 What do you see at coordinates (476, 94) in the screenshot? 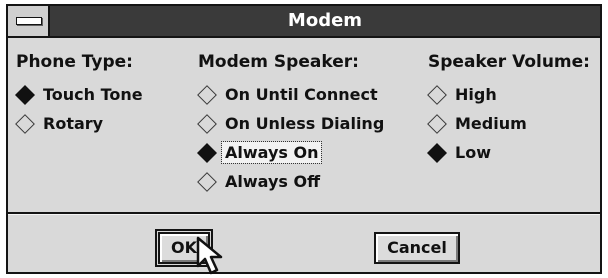
I see `radio-label: High` at bounding box center [476, 94].